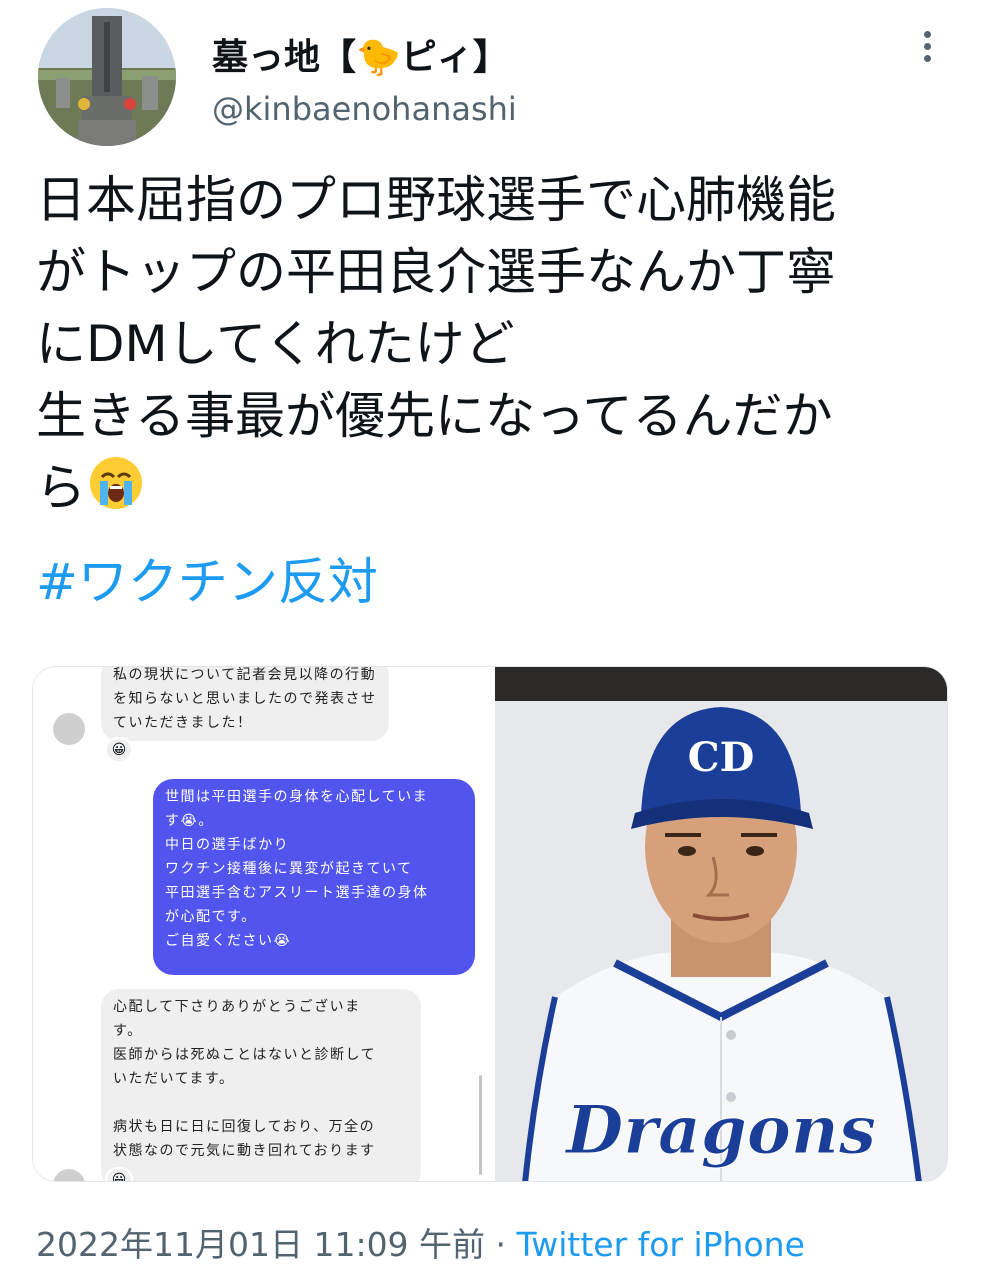 The width and height of the screenshot is (981, 1280). I want to click on tweet-timestamp: 2022年11月01日 11:09 午前, so click(260, 1244).